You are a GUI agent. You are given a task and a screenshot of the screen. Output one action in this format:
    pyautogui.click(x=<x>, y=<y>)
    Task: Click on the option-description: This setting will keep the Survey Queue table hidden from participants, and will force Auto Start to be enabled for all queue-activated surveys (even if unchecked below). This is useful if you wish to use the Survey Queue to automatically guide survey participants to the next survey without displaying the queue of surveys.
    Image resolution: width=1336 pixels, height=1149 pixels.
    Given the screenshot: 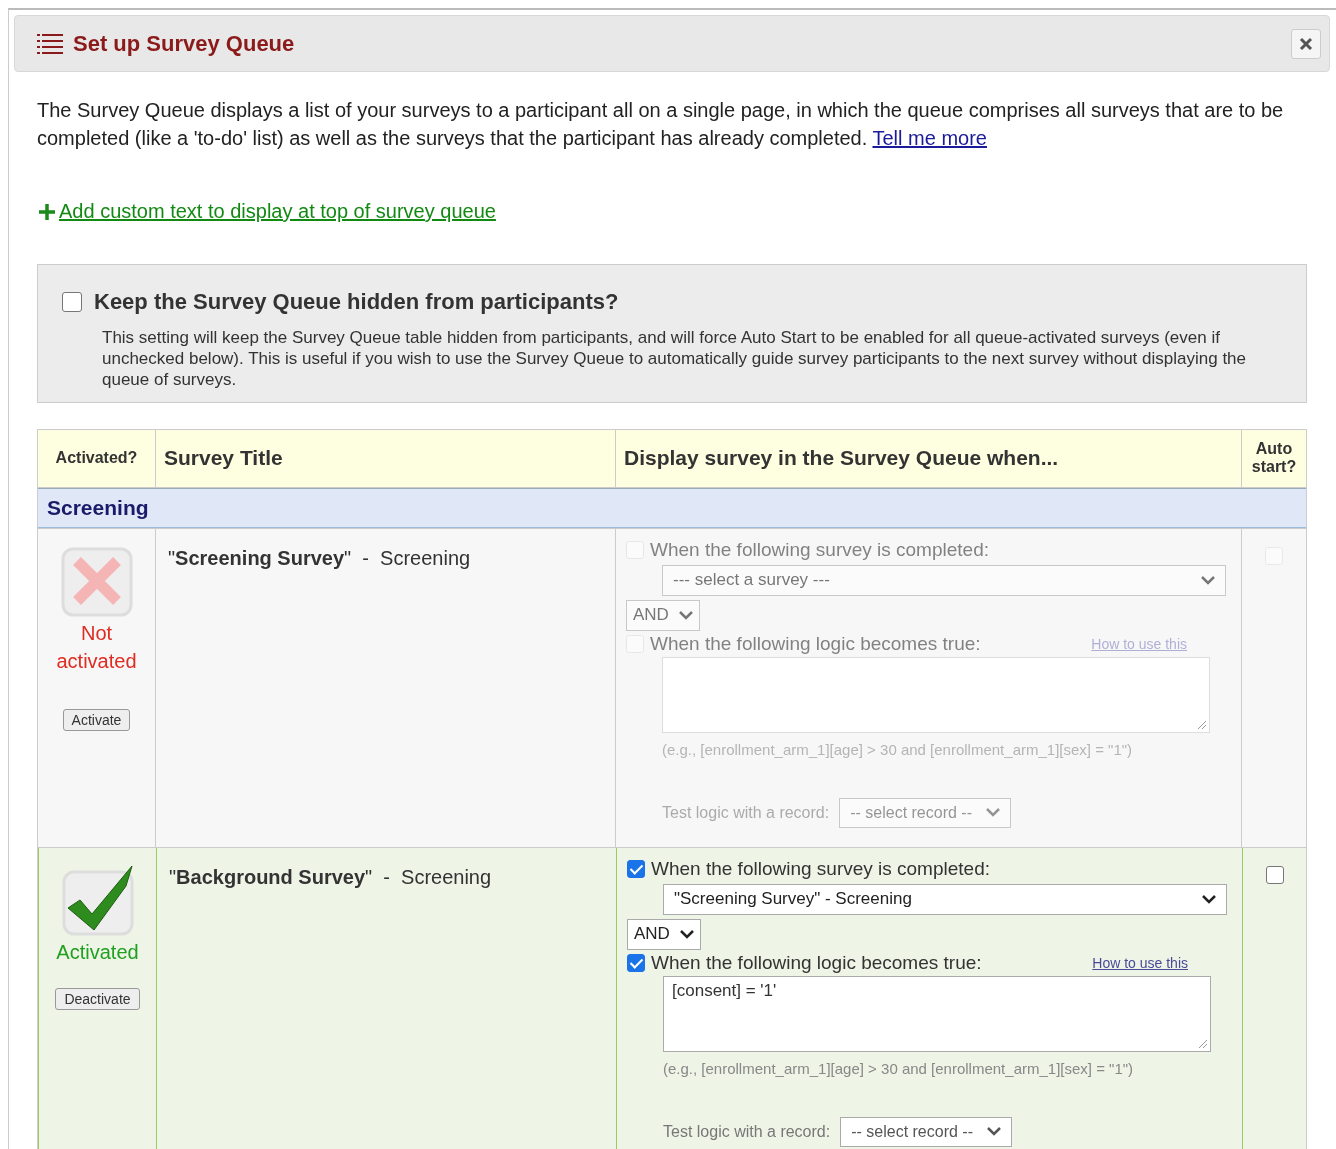 What is the action you would take?
    pyautogui.click(x=675, y=358)
    